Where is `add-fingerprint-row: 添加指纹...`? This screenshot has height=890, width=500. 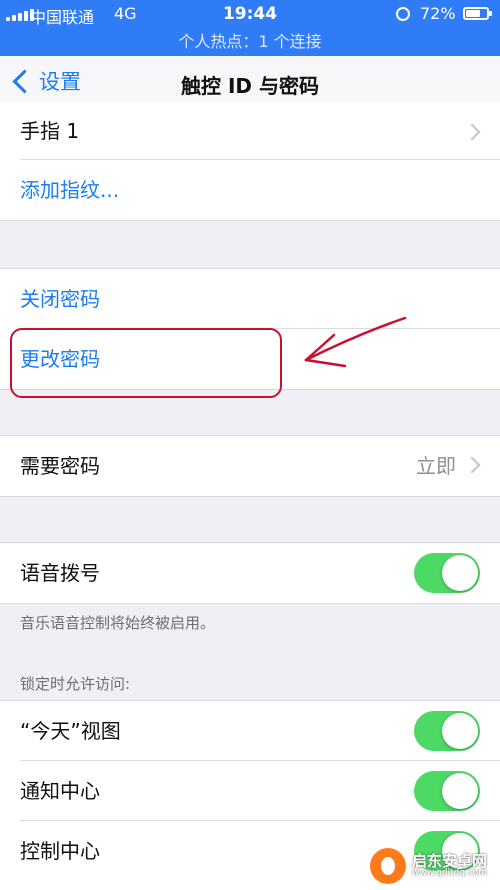 add-fingerprint-row: 添加指纹... is located at coordinates (250, 190).